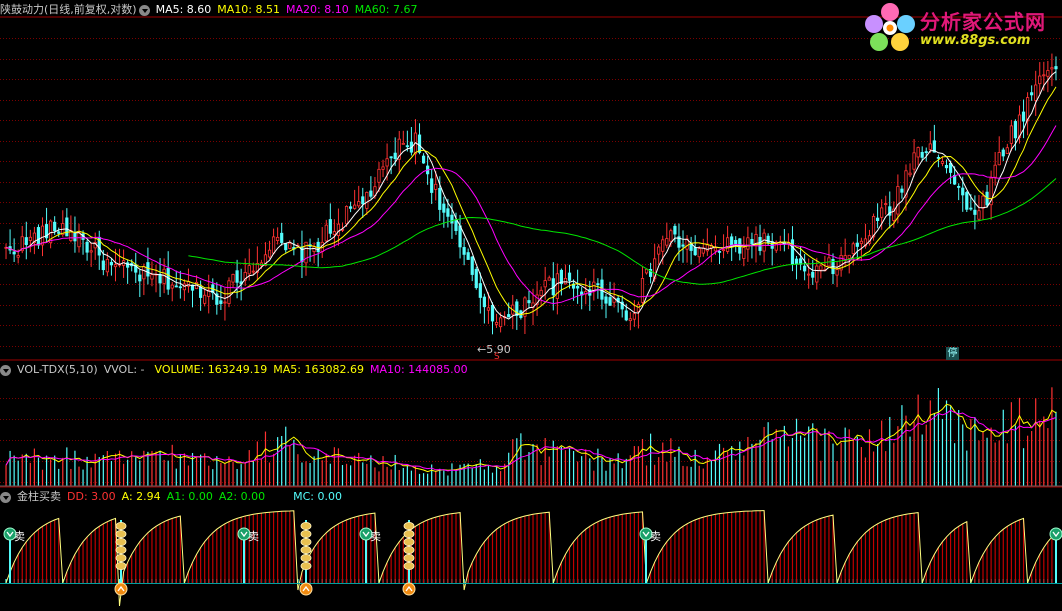 Image resolution: width=1062 pixels, height=611 pixels. What do you see at coordinates (57, 369) in the screenshot?
I see `vol-indicator-name: VOL-TDX(5,10)` at bounding box center [57, 369].